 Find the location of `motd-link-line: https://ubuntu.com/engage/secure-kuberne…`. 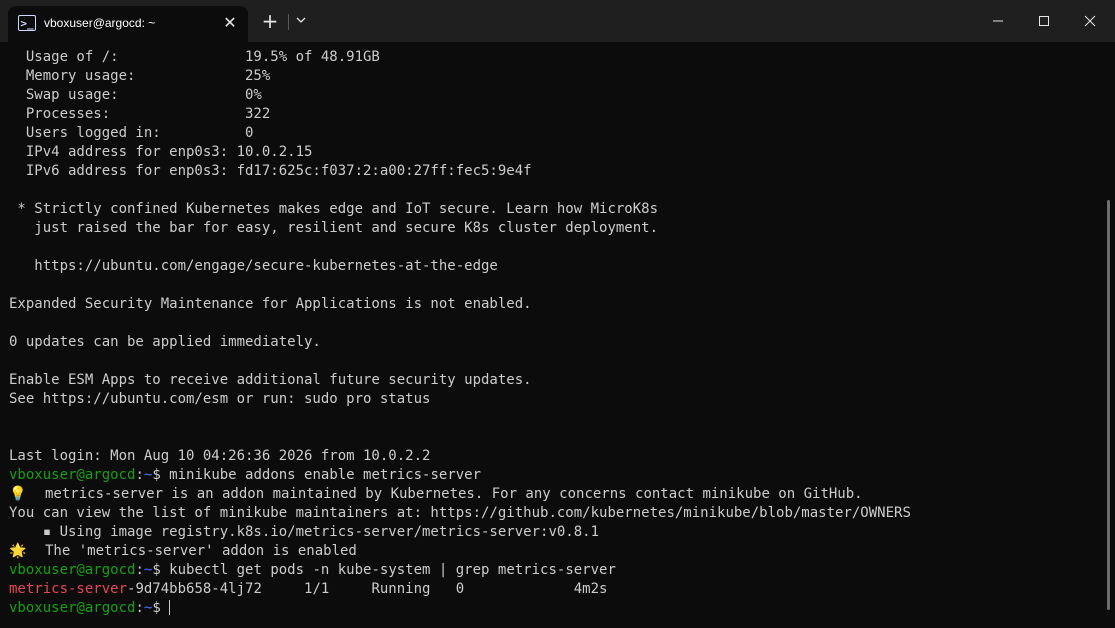

motd-link-line: https://ubuntu.com/engage/secure-kuberne… is located at coordinates (253, 266).